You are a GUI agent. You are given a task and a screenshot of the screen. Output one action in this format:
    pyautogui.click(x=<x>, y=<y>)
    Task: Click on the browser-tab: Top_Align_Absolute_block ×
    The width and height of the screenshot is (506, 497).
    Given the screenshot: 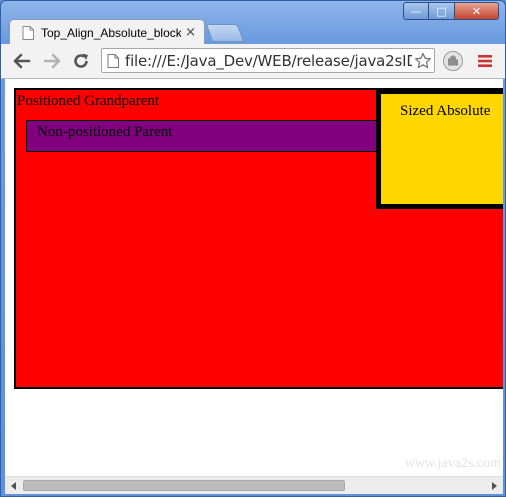 What is the action you would take?
    pyautogui.click(x=107, y=32)
    